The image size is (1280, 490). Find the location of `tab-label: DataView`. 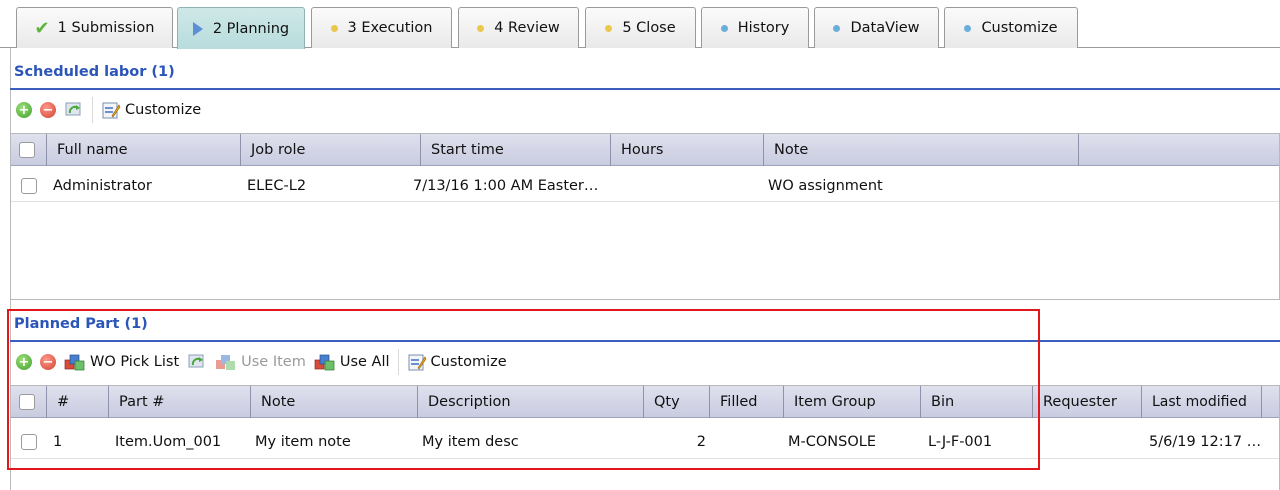

tab-label: DataView is located at coordinates (885, 28).